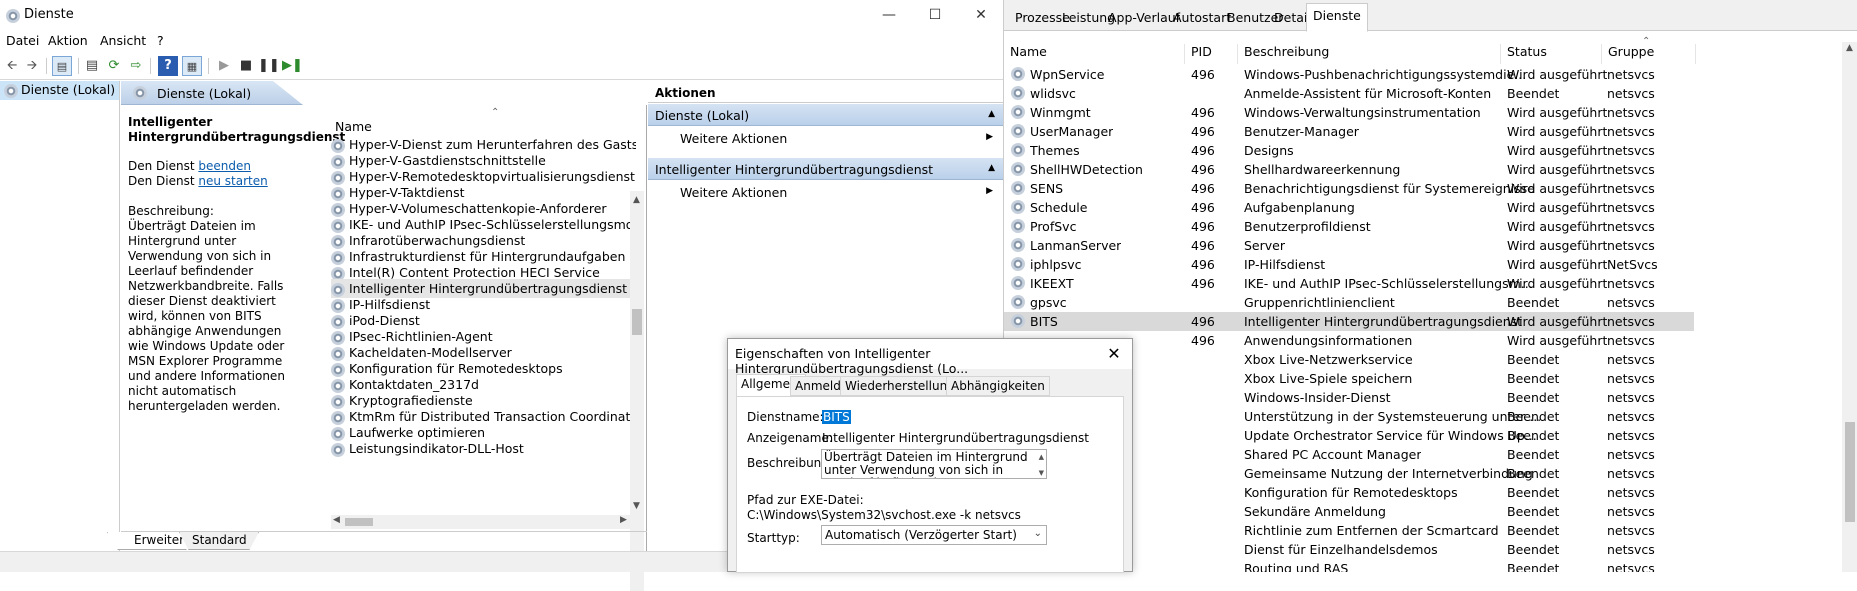 The width and height of the screenshot is (1857, 591). I want to click on dialog-tab-wiederherstellung: Wiederherstellung, so click(900, 386).